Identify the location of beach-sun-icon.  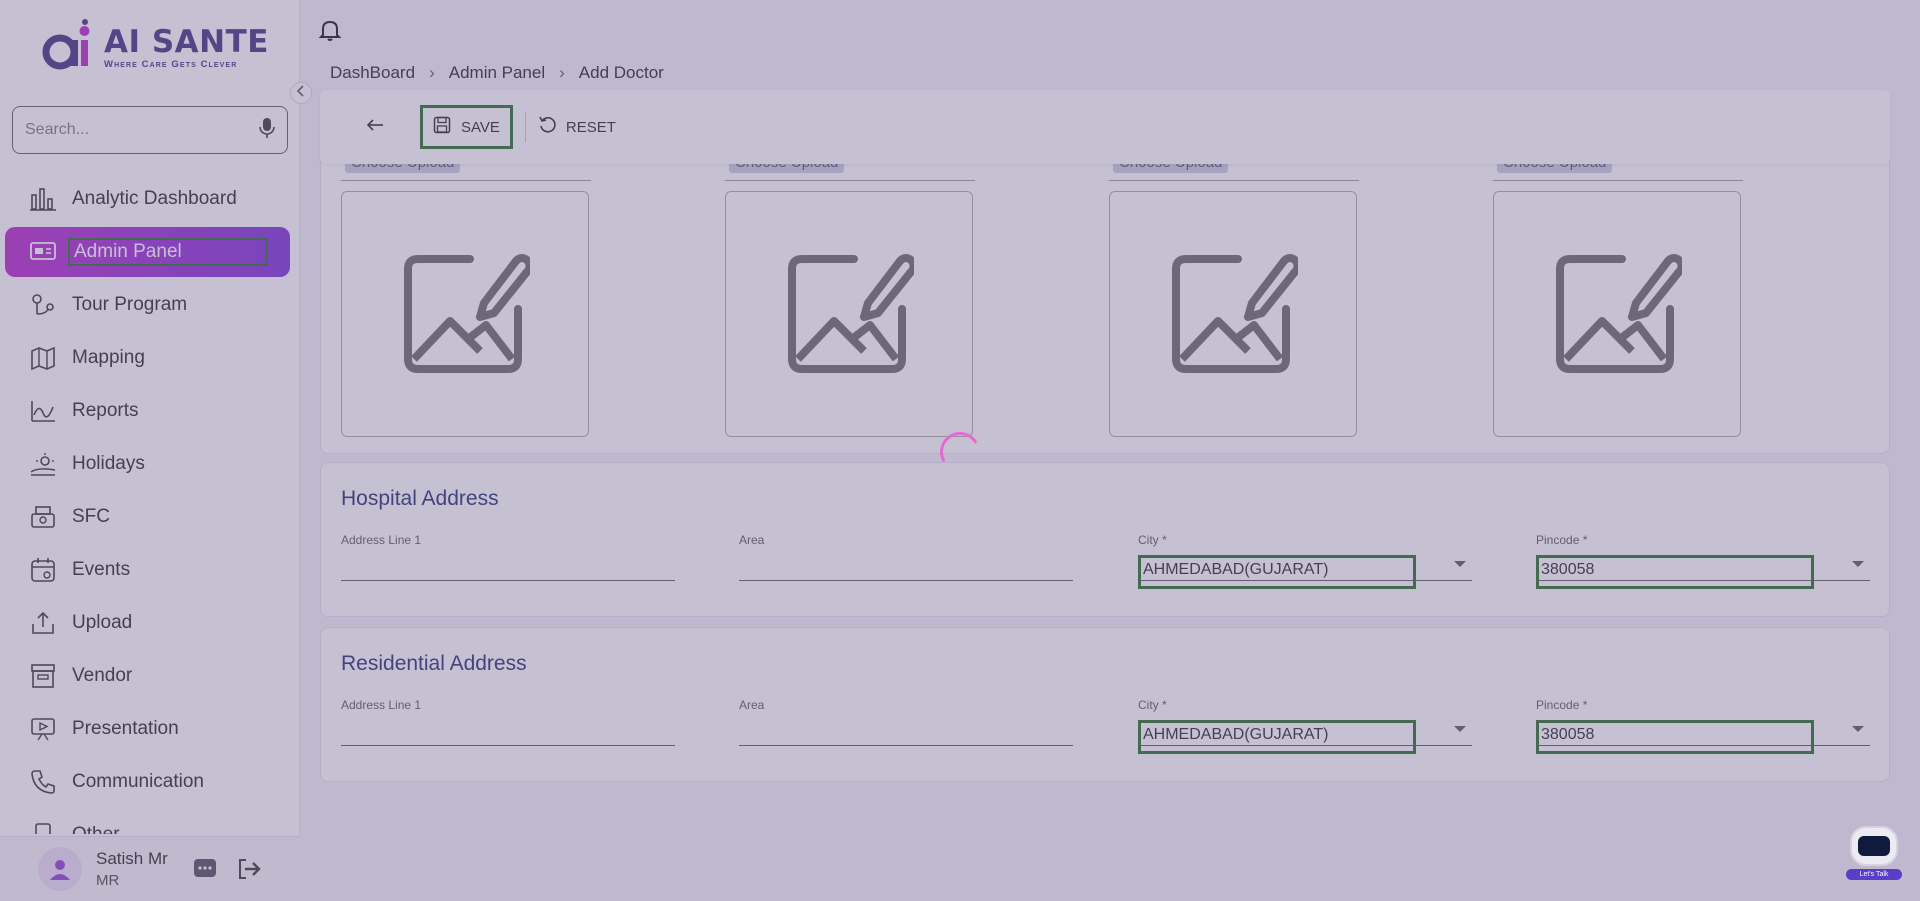
(43, 464).